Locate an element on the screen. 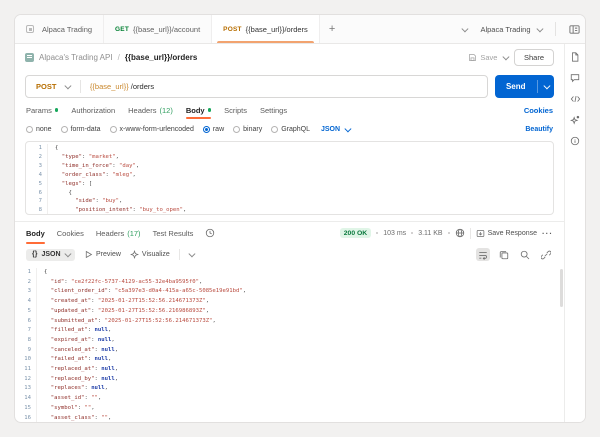 This screenshot has width=600, height=437. scrollbar is located at coordinates (561, 288).